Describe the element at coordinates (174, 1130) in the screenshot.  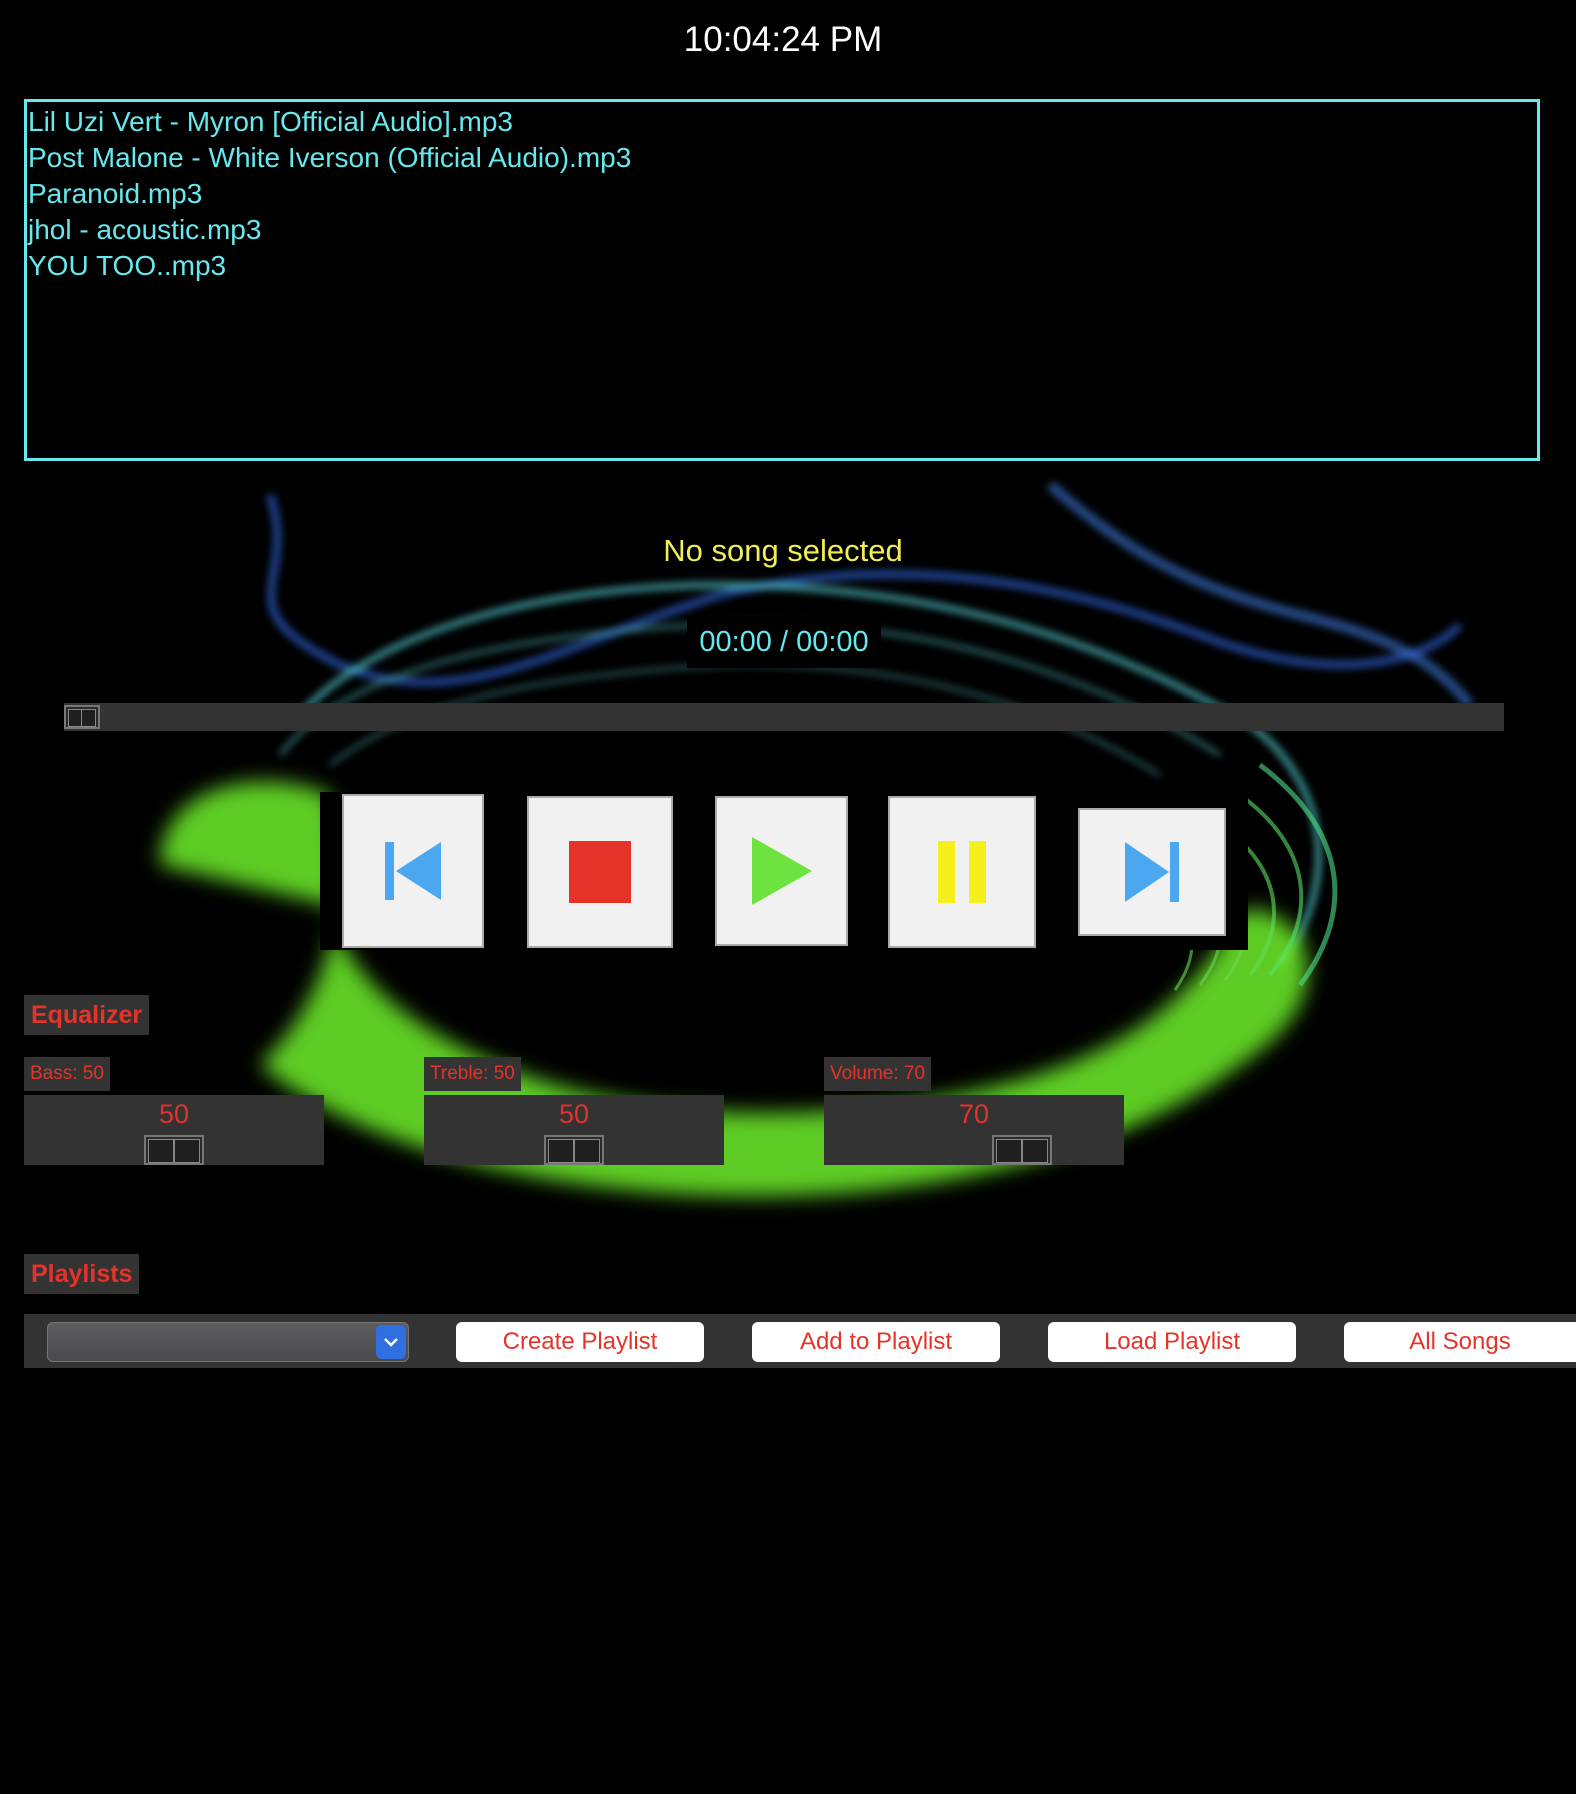
I see `bass-slider: 50` at that location.